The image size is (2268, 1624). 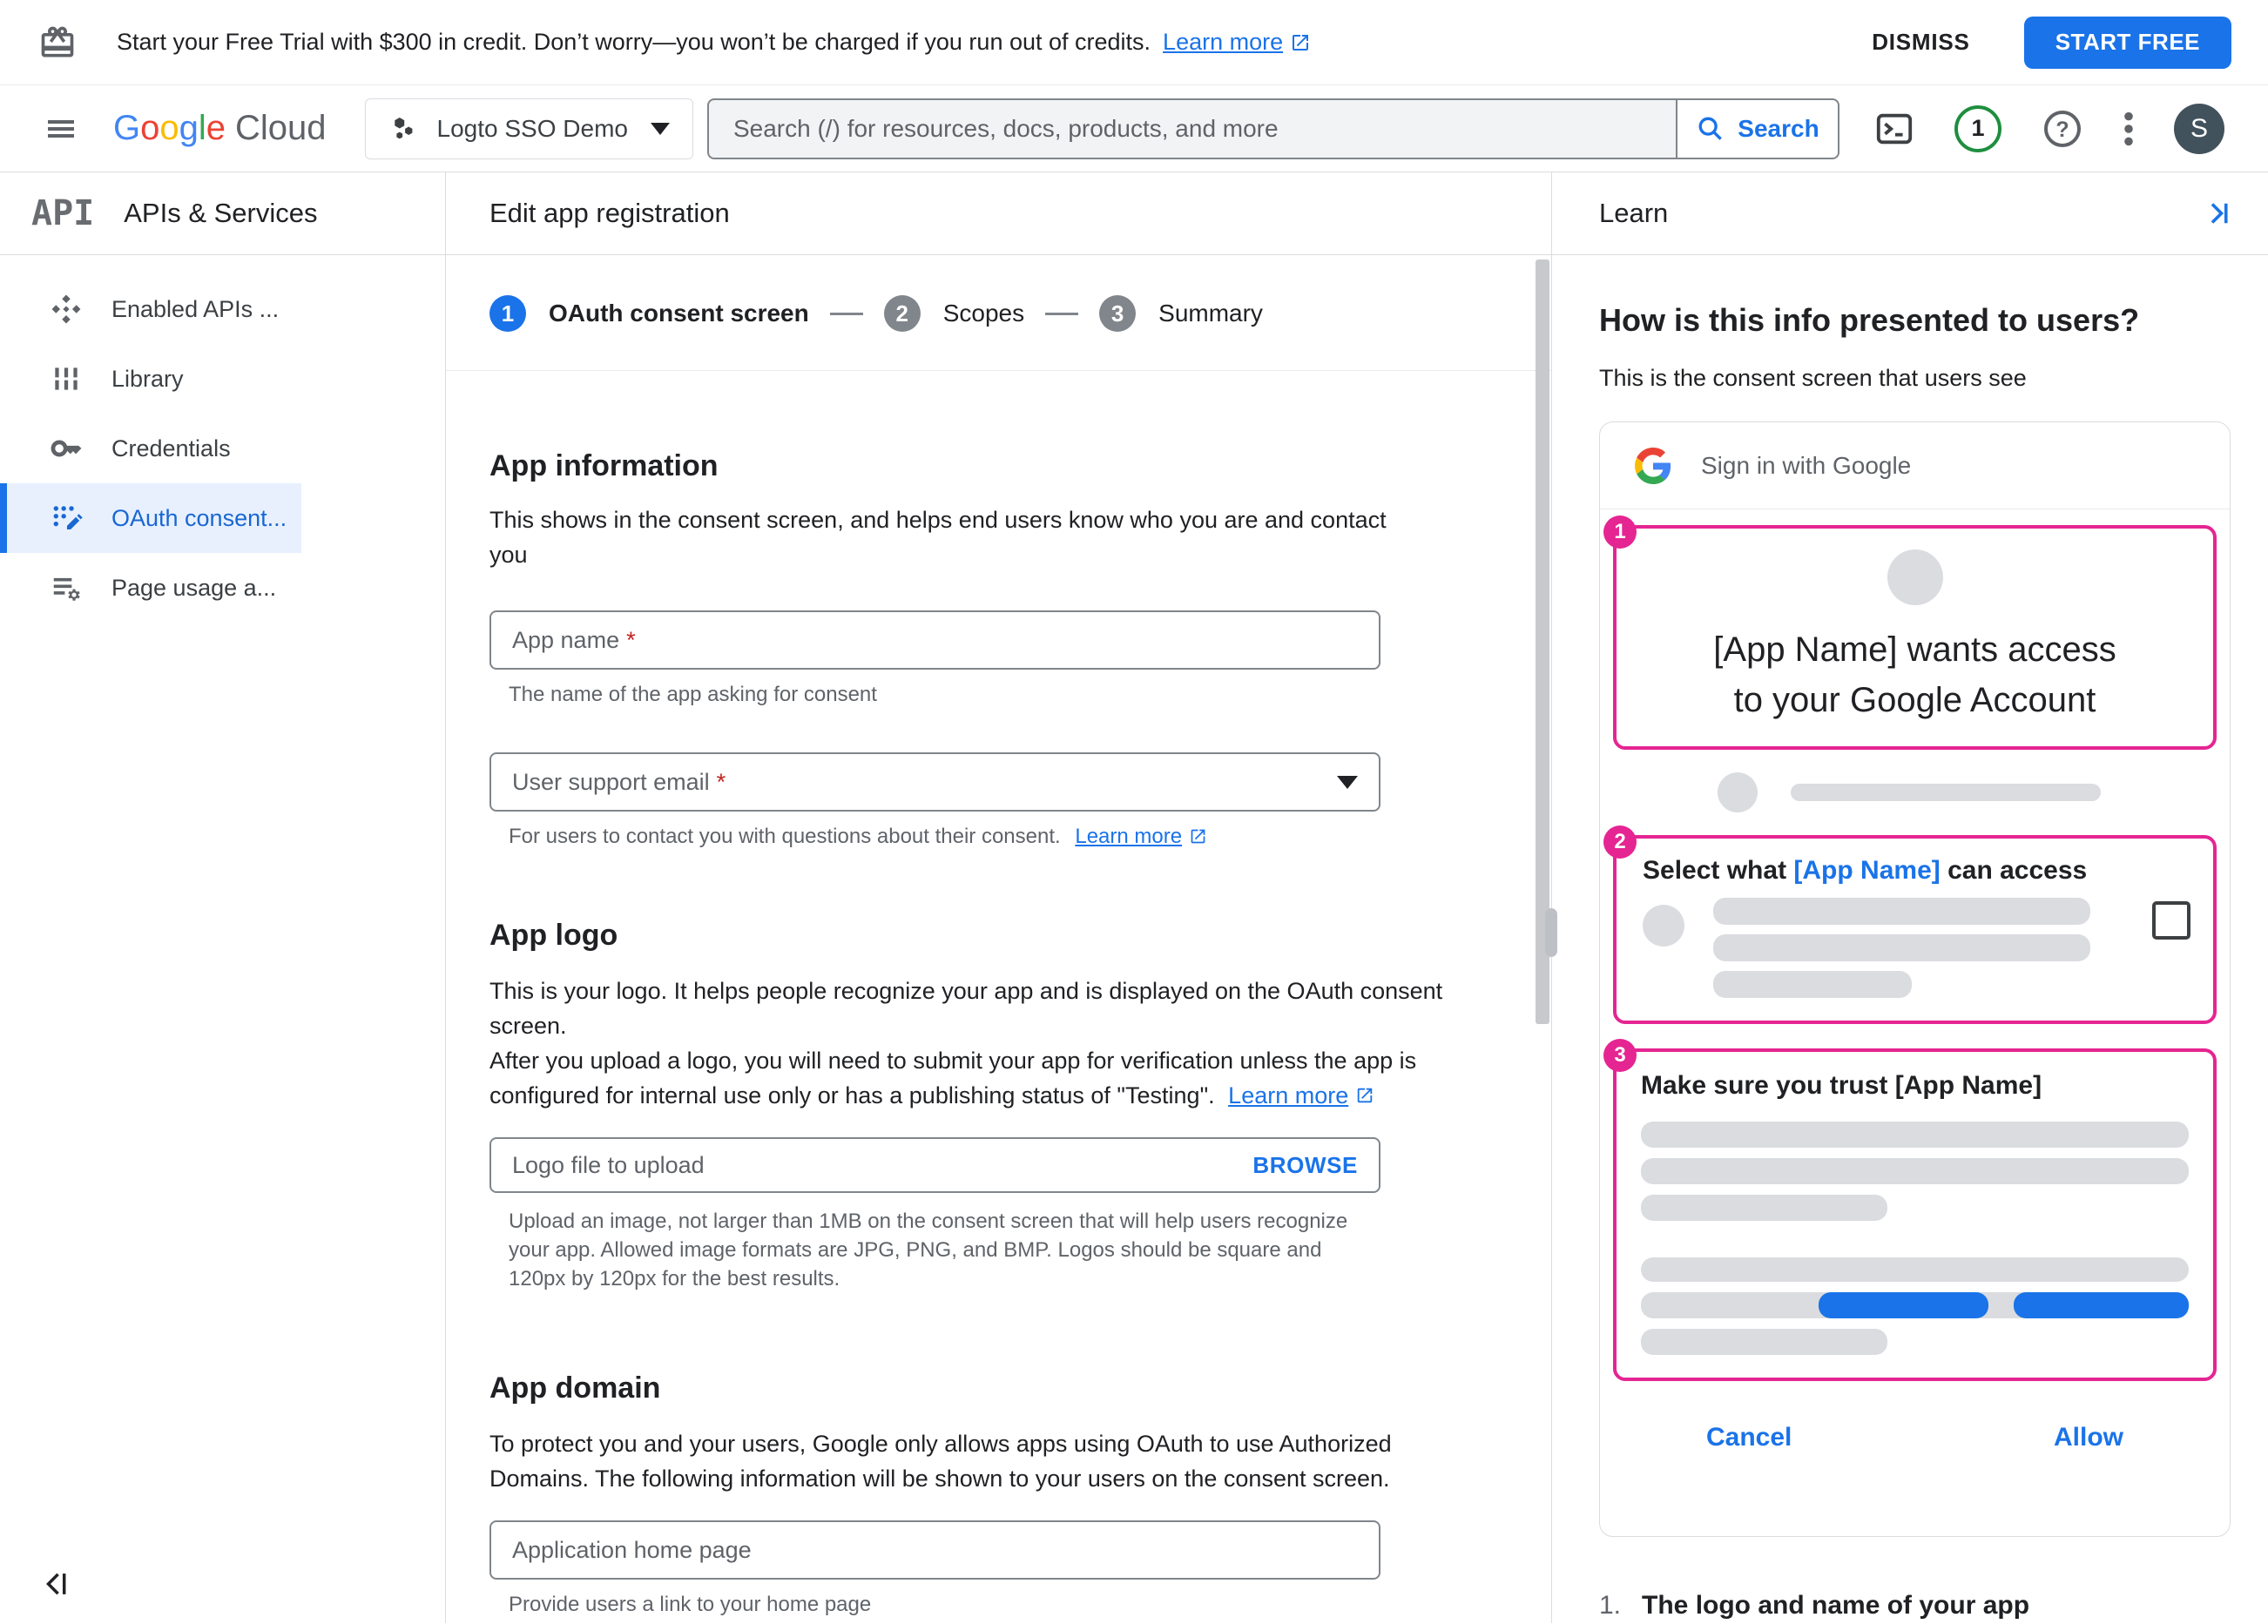 What do you see at coordinates (508, 313) in the screenshot?
I see `step-1-circle: 1` at bounding box center [508, 313].